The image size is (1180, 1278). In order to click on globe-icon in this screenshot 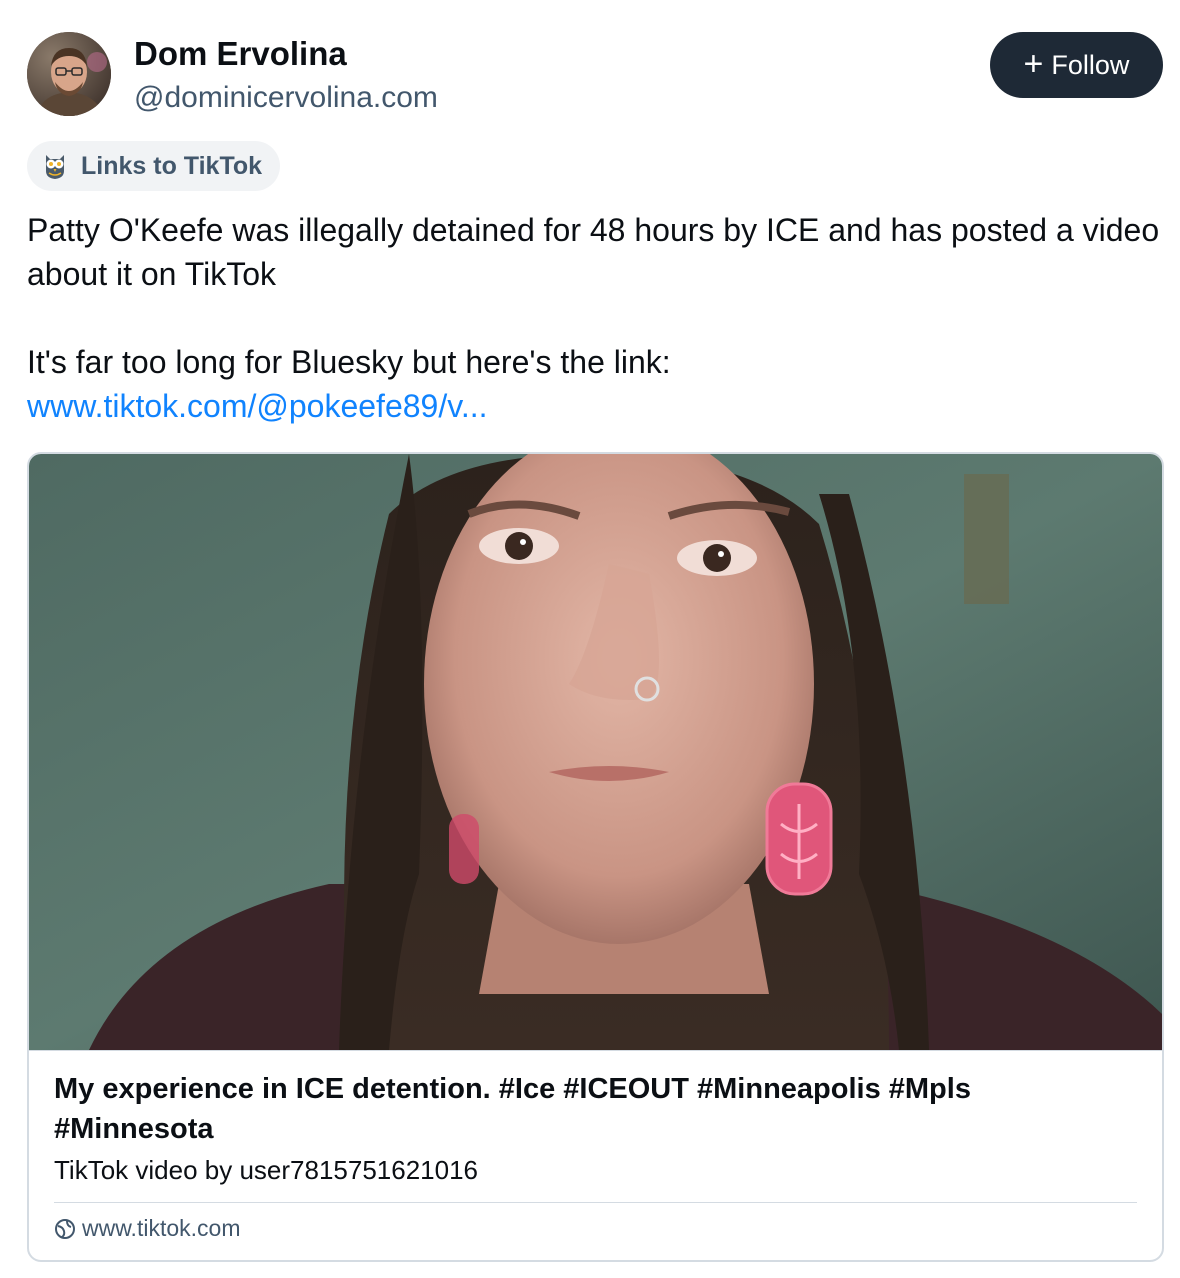, I will do `click(65, 1228)`.